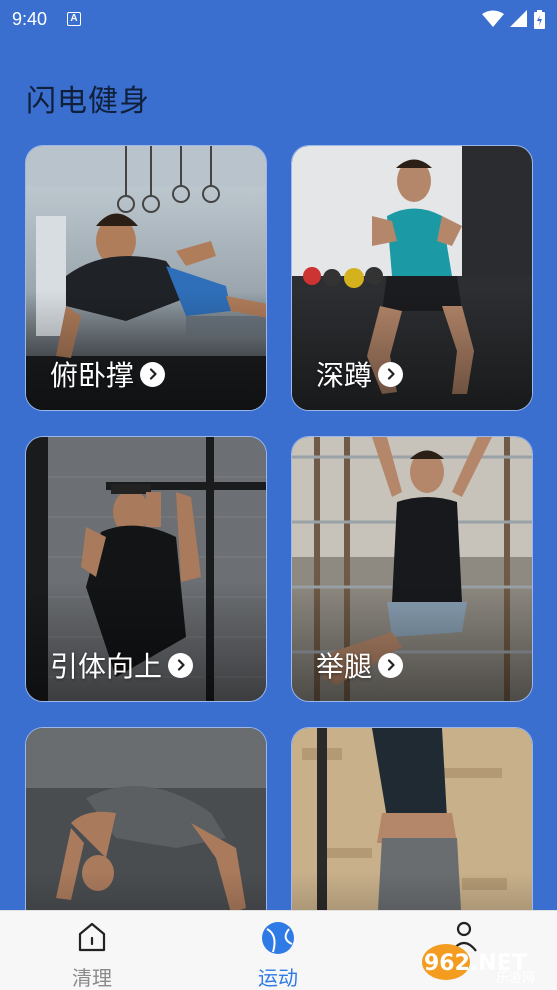  Describe the element at coordinates (146, 569) in the screenshot. I see `exercise-card-pullup: 引体向上` at that location.